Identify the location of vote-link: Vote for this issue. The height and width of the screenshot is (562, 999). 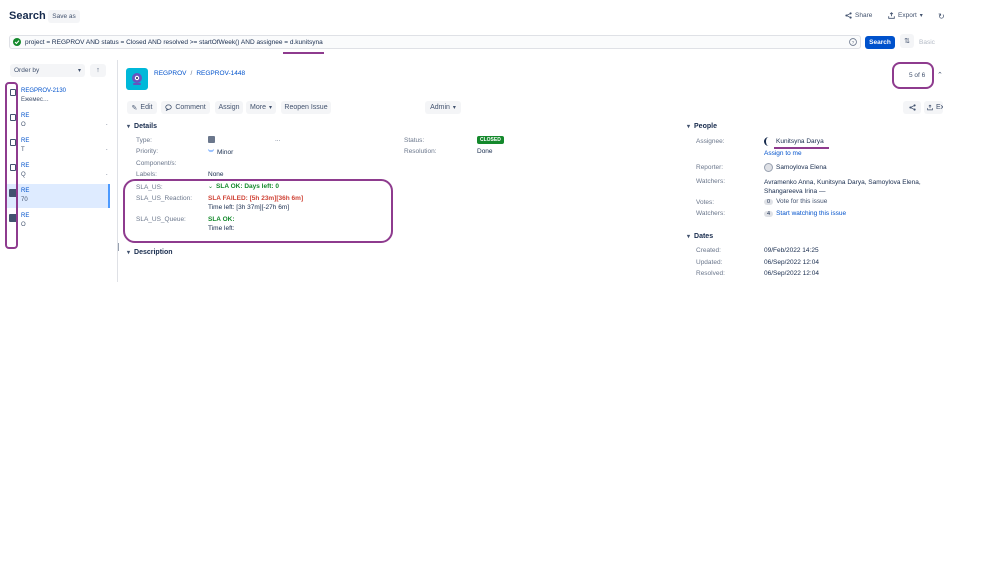
(801, 201).